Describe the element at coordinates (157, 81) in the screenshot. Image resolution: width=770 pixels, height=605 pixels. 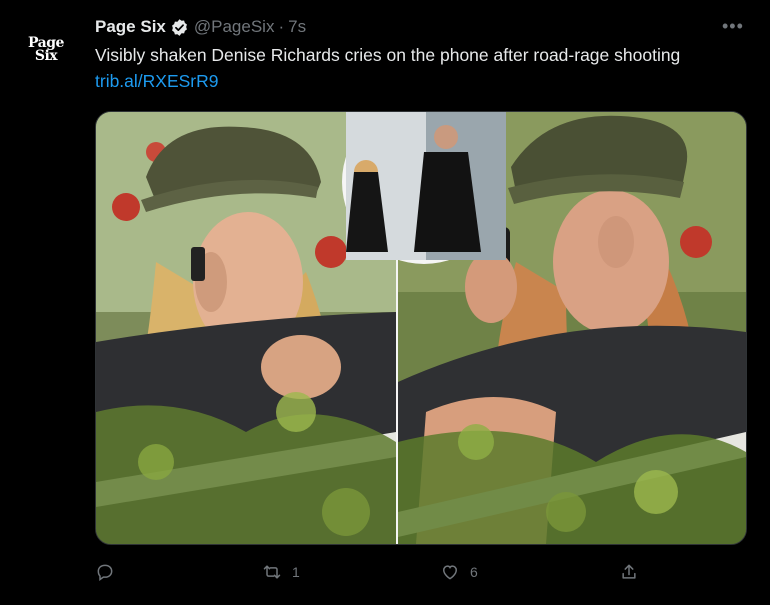
I see `tweet-link: trib.al/RXESrR9` at that location.